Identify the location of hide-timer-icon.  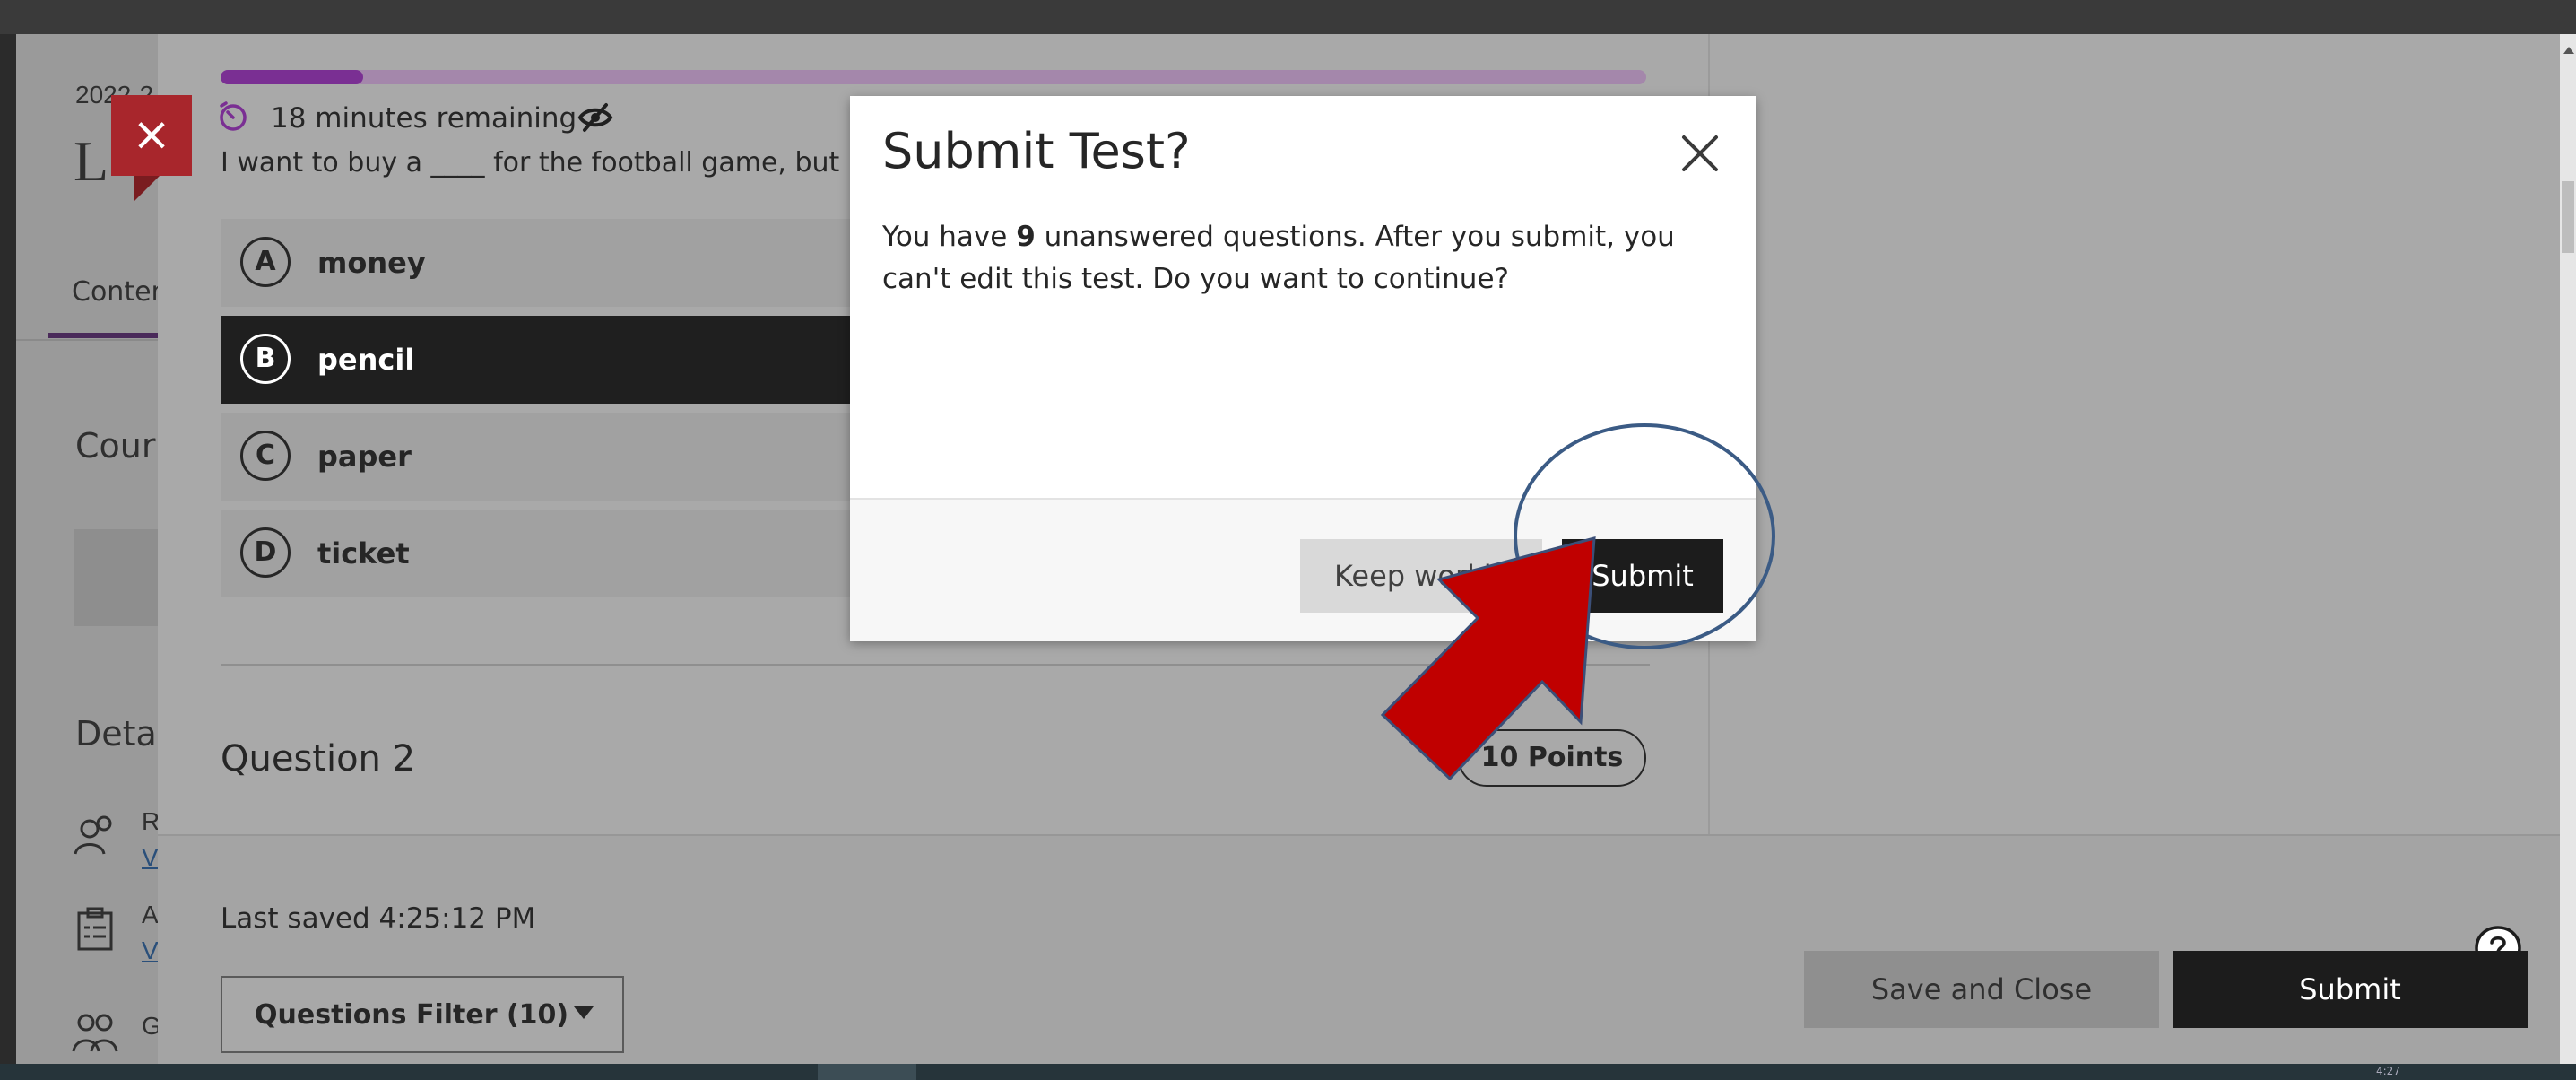
(595, 118).